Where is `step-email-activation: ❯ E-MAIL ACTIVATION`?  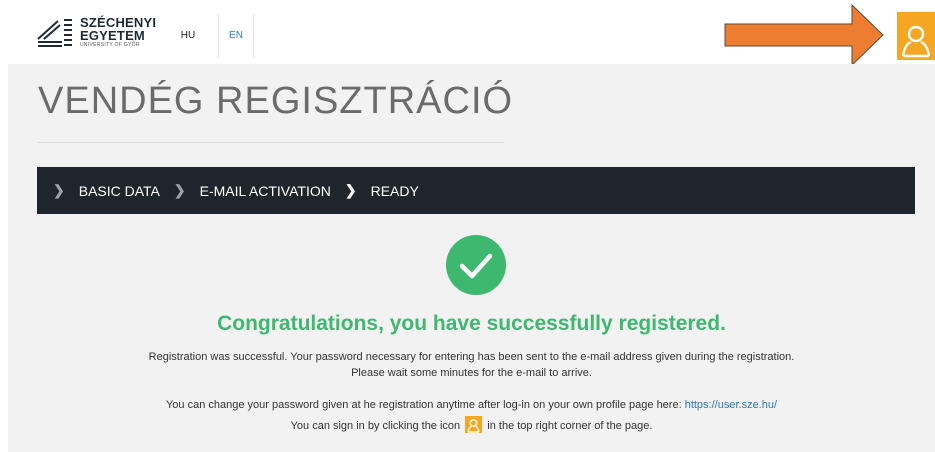
step-email-activation: ❯ E-MAIL ACTIVATION is located at coordinates (252, 190).